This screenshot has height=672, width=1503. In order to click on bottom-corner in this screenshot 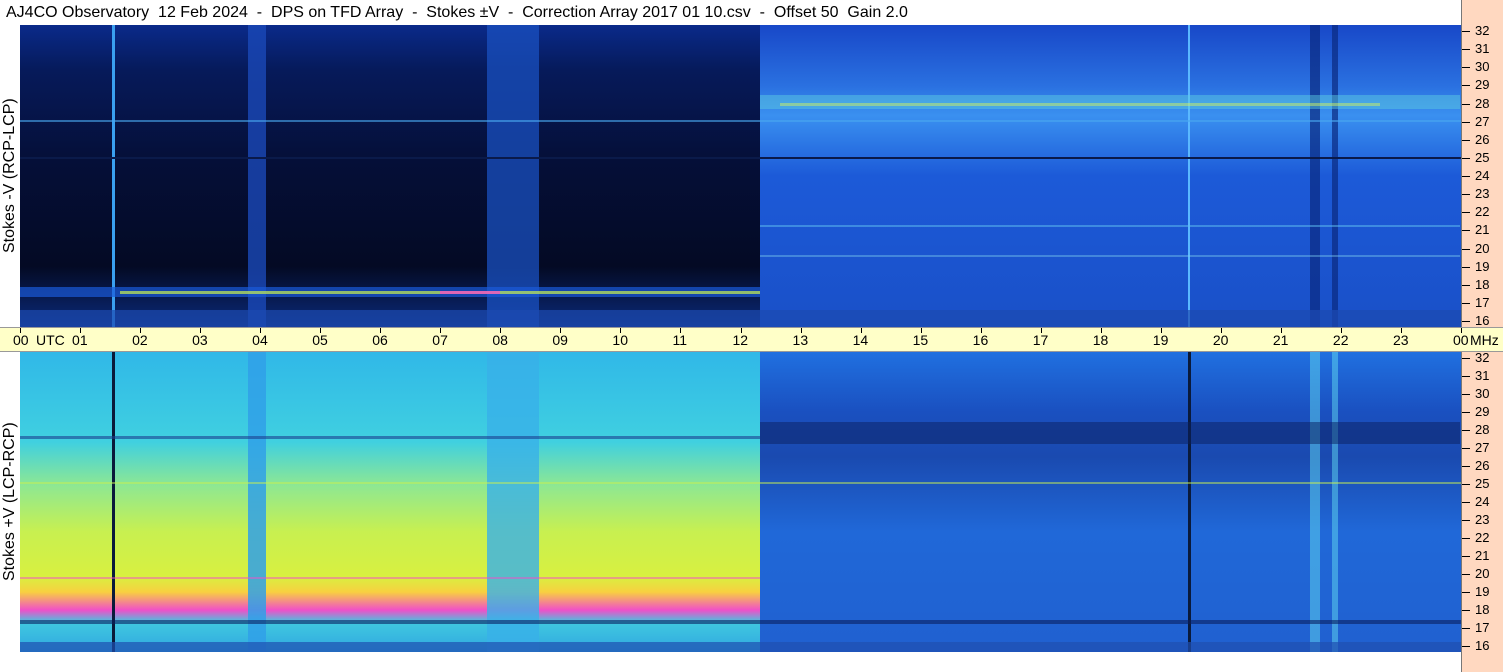, I will do `click(1482, 662)`.